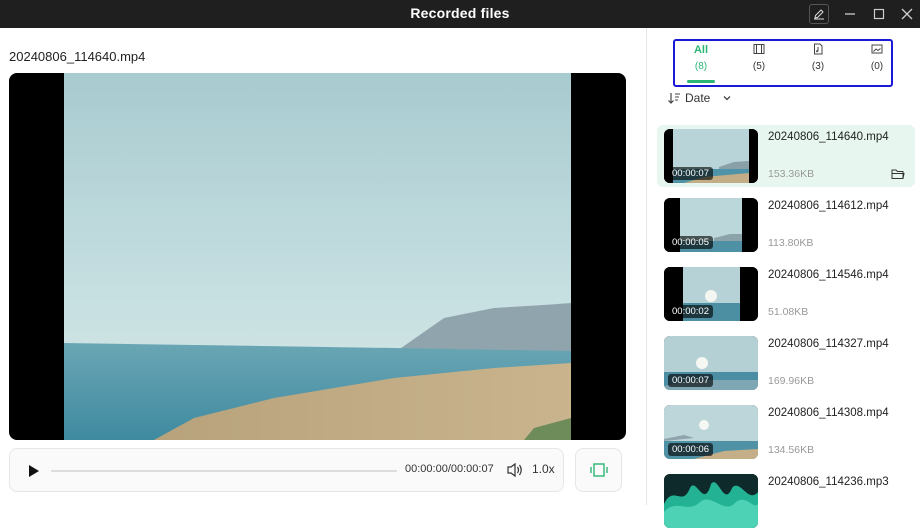 The width and height of the screenshot is (920, 532). What do you see at coordinates (690, 242) in the screenshot?
I see `file-duration: 00:00:05` at bounding box center [690, 242].